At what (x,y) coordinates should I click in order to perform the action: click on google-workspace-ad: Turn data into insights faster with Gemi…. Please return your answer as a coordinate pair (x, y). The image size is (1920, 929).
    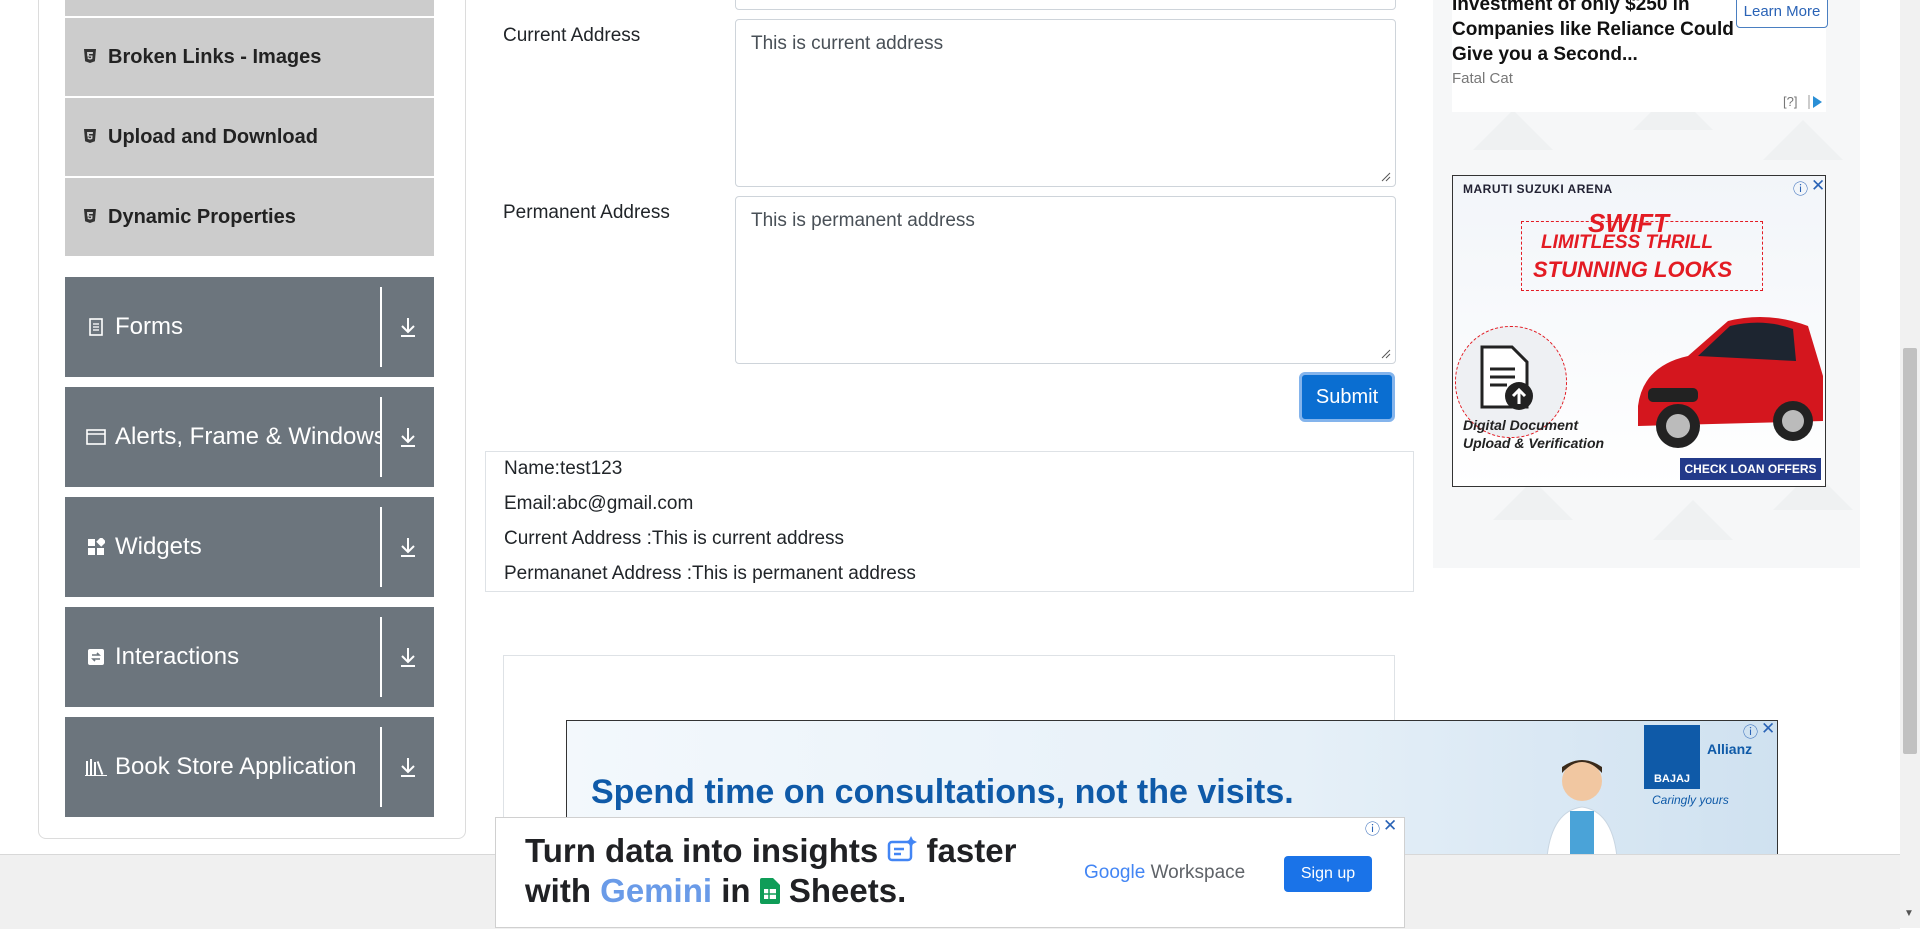
    Looking at the image, I should click on (950, 872).